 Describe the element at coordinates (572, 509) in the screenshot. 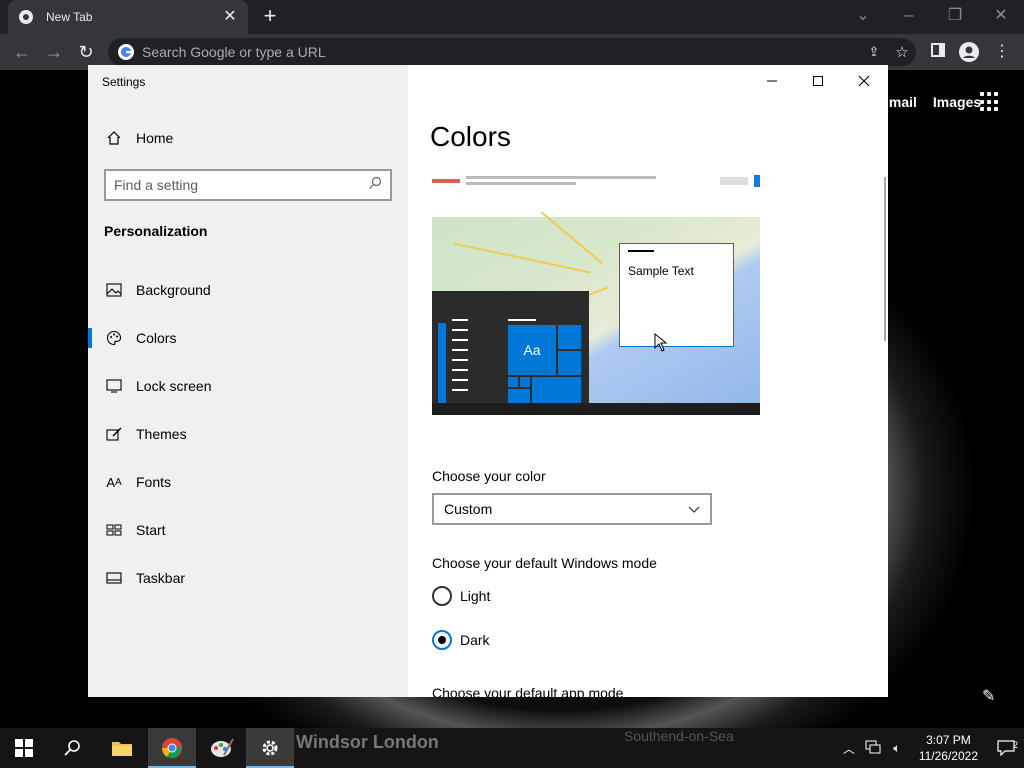

I see `color-dropdown: Custom` at that location.